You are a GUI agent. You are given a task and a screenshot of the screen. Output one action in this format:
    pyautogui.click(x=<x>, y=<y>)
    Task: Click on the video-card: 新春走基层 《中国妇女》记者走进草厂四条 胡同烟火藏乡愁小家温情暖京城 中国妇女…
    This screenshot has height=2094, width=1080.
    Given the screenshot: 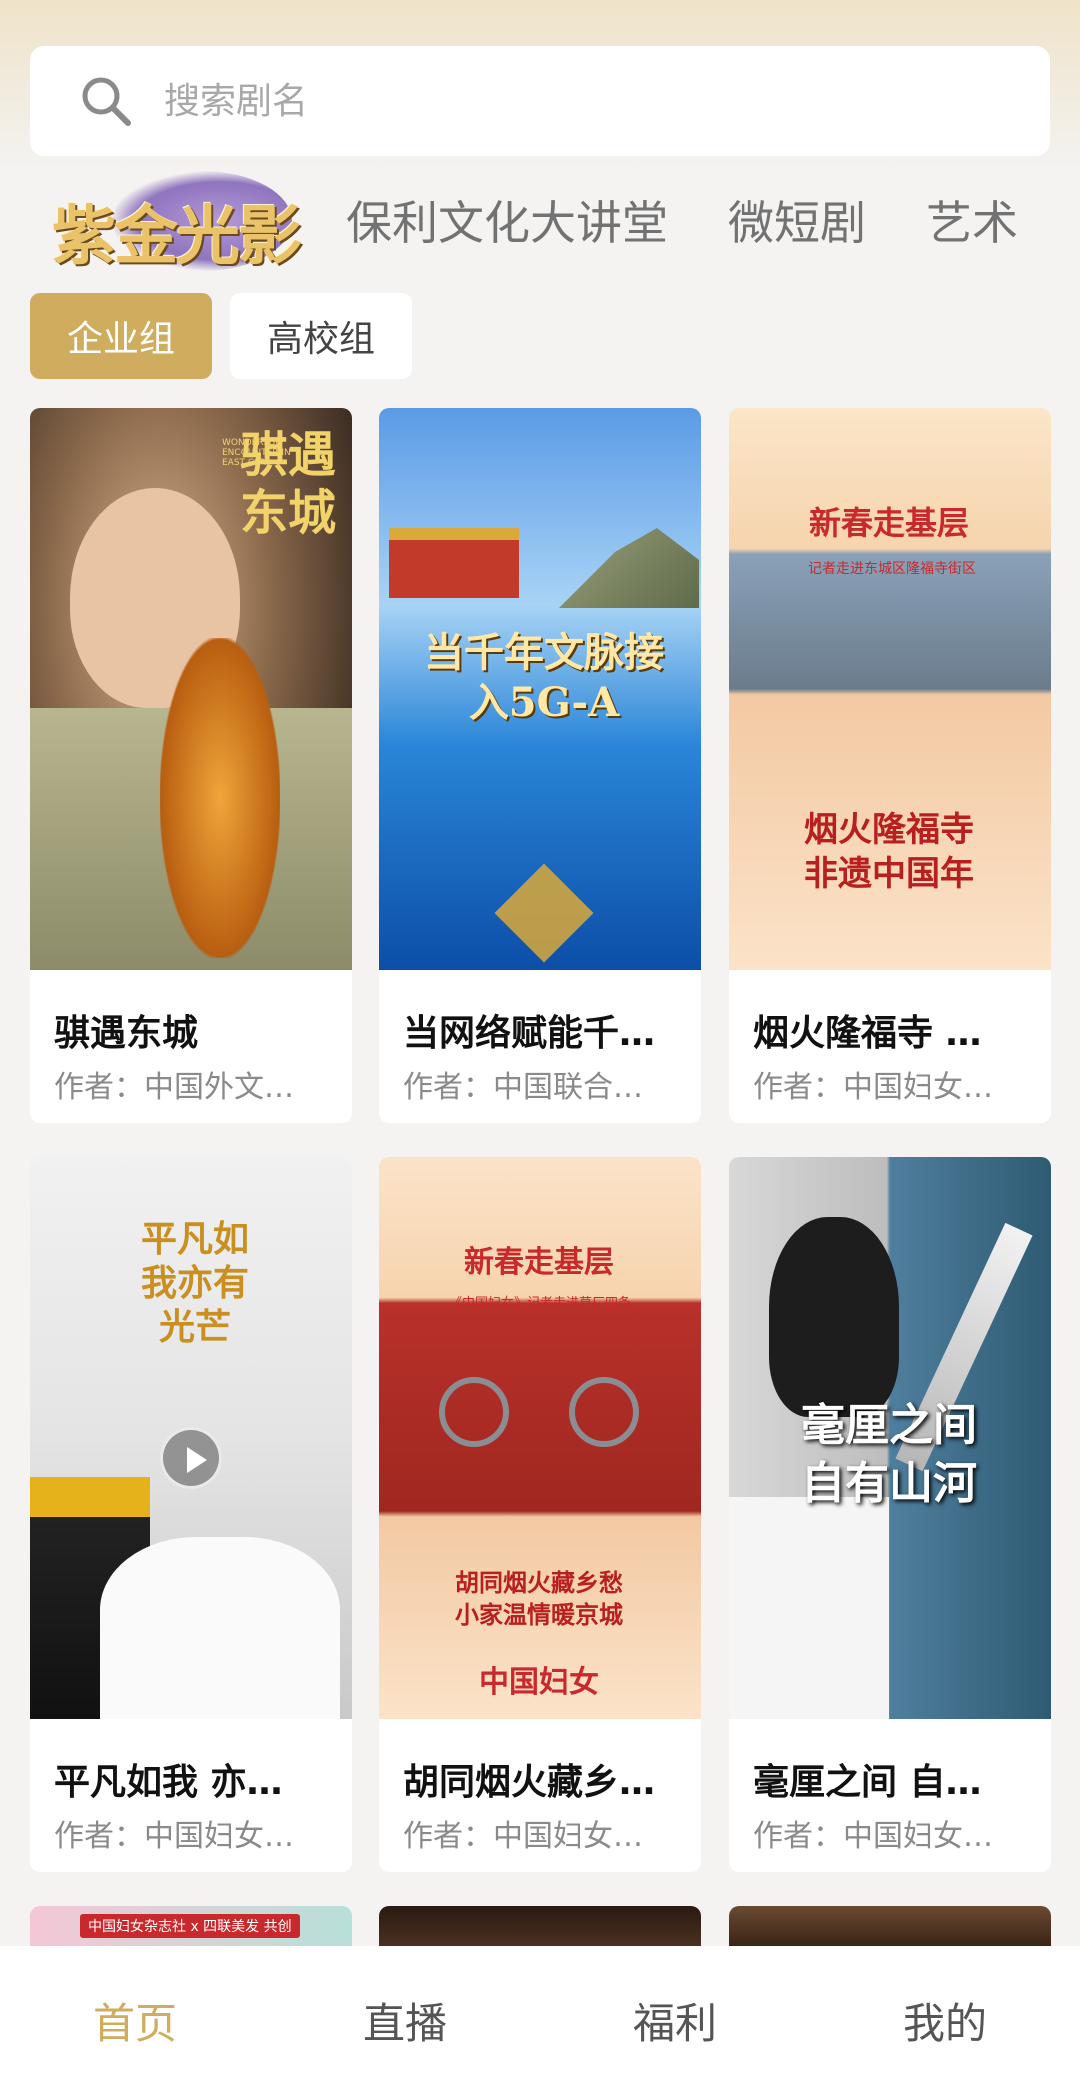 What is the action you would take?
    pyautogui.click(x=540, y=1514)
    